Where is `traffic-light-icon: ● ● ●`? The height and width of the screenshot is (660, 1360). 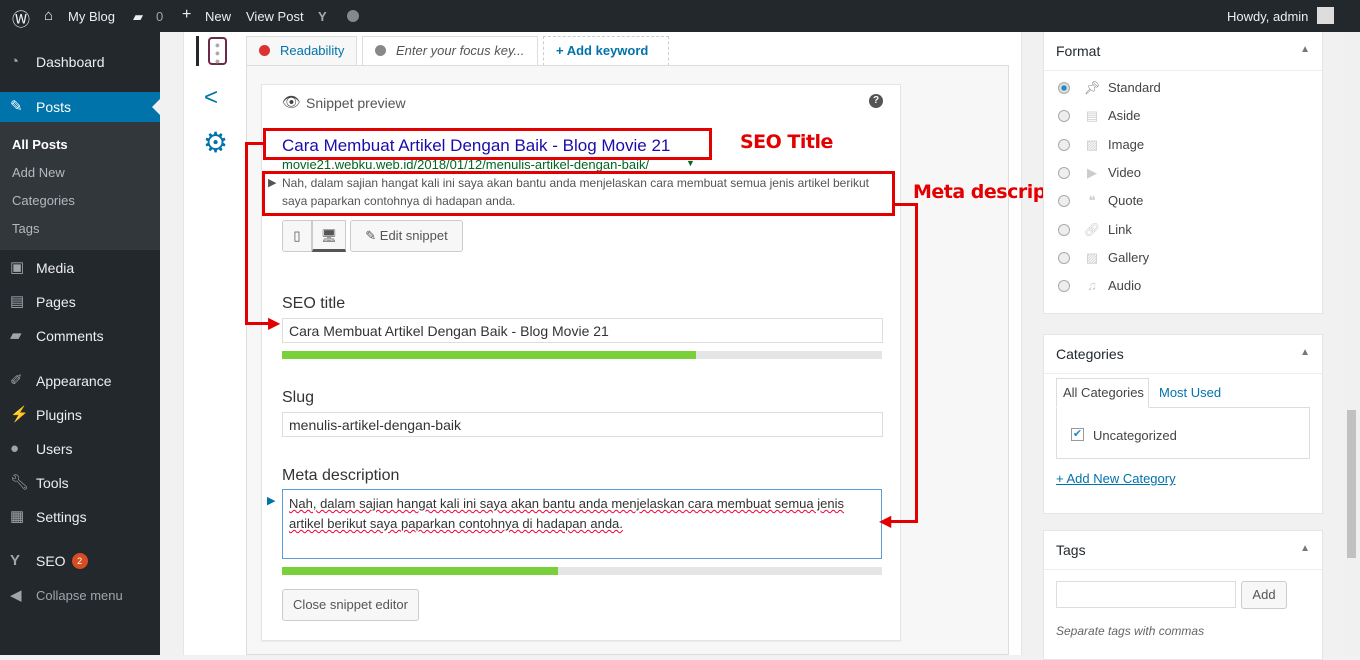
traffic-light-icon: ● ● ● is located at coordinates (217, 51).